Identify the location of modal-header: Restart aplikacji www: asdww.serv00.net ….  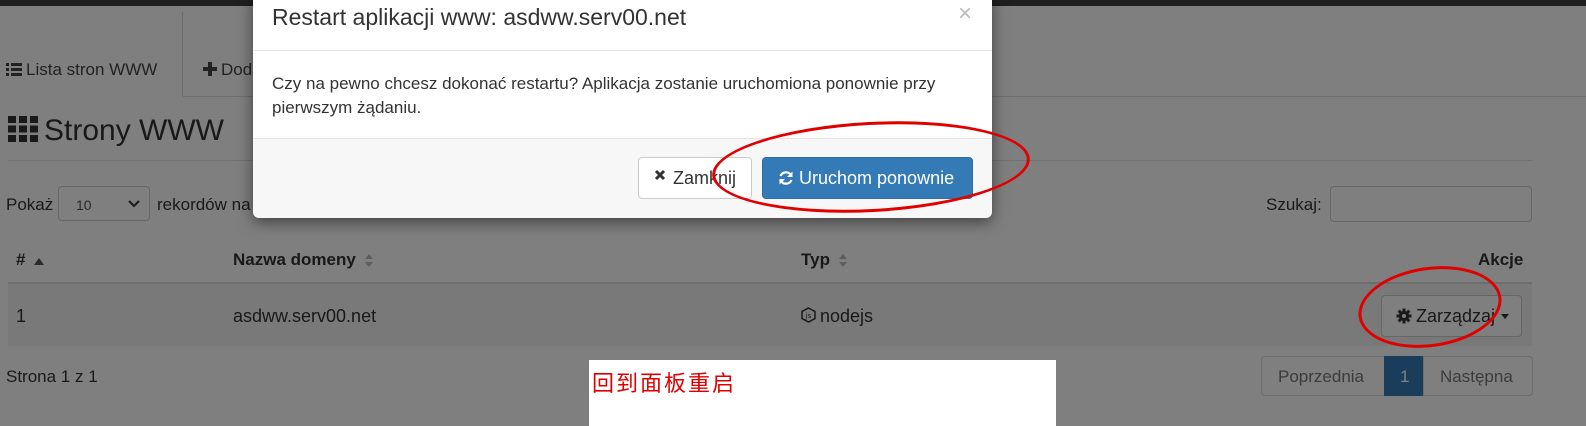
(622, 25).